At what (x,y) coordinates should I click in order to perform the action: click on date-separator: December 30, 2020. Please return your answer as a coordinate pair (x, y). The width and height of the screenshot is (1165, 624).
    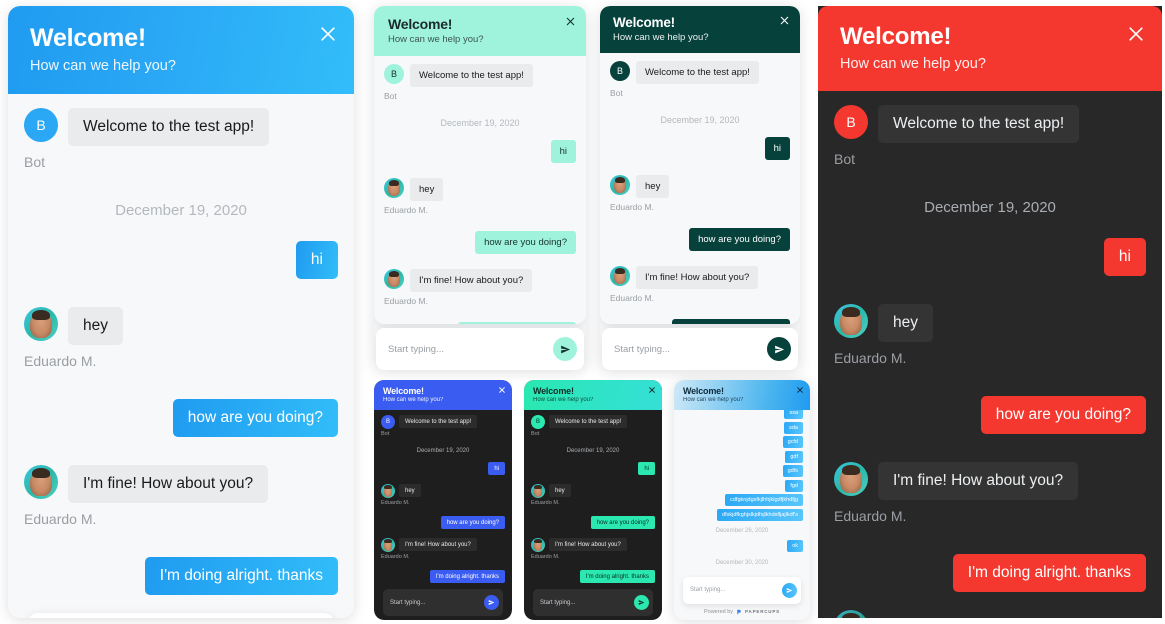
    Looking at the image, I should click on (742, 562).